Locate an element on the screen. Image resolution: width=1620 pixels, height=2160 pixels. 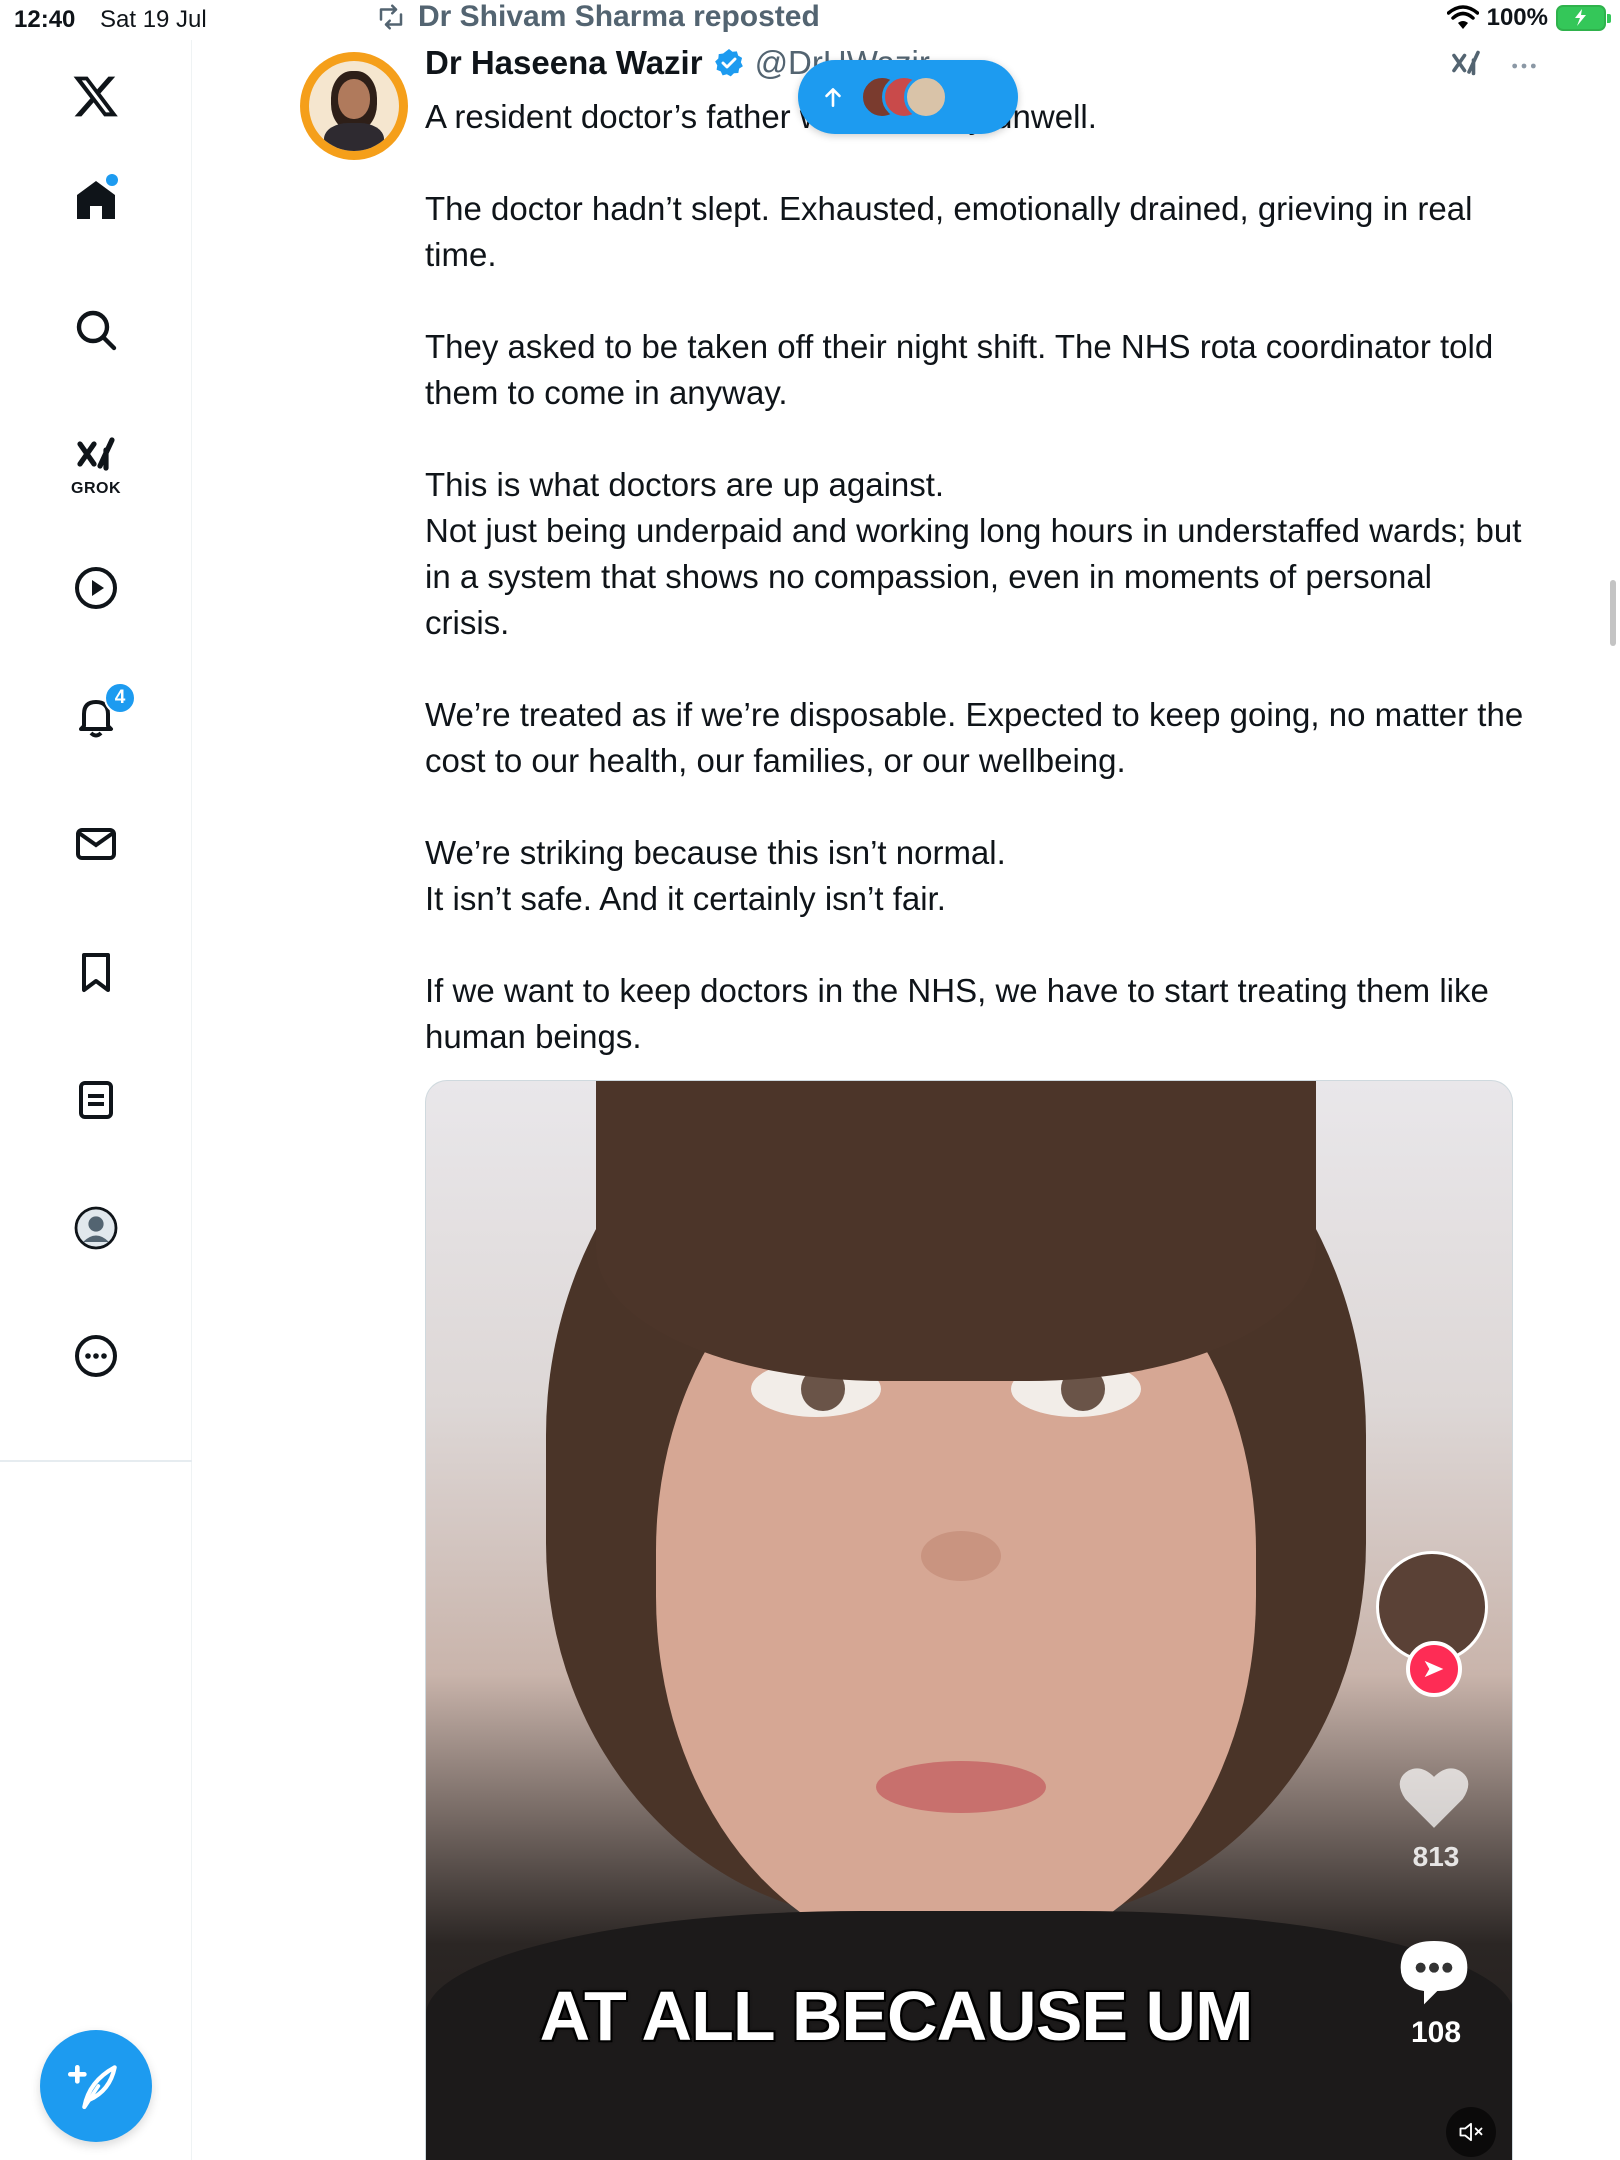
sidebar-divider is located at coordinates (96, 1461).